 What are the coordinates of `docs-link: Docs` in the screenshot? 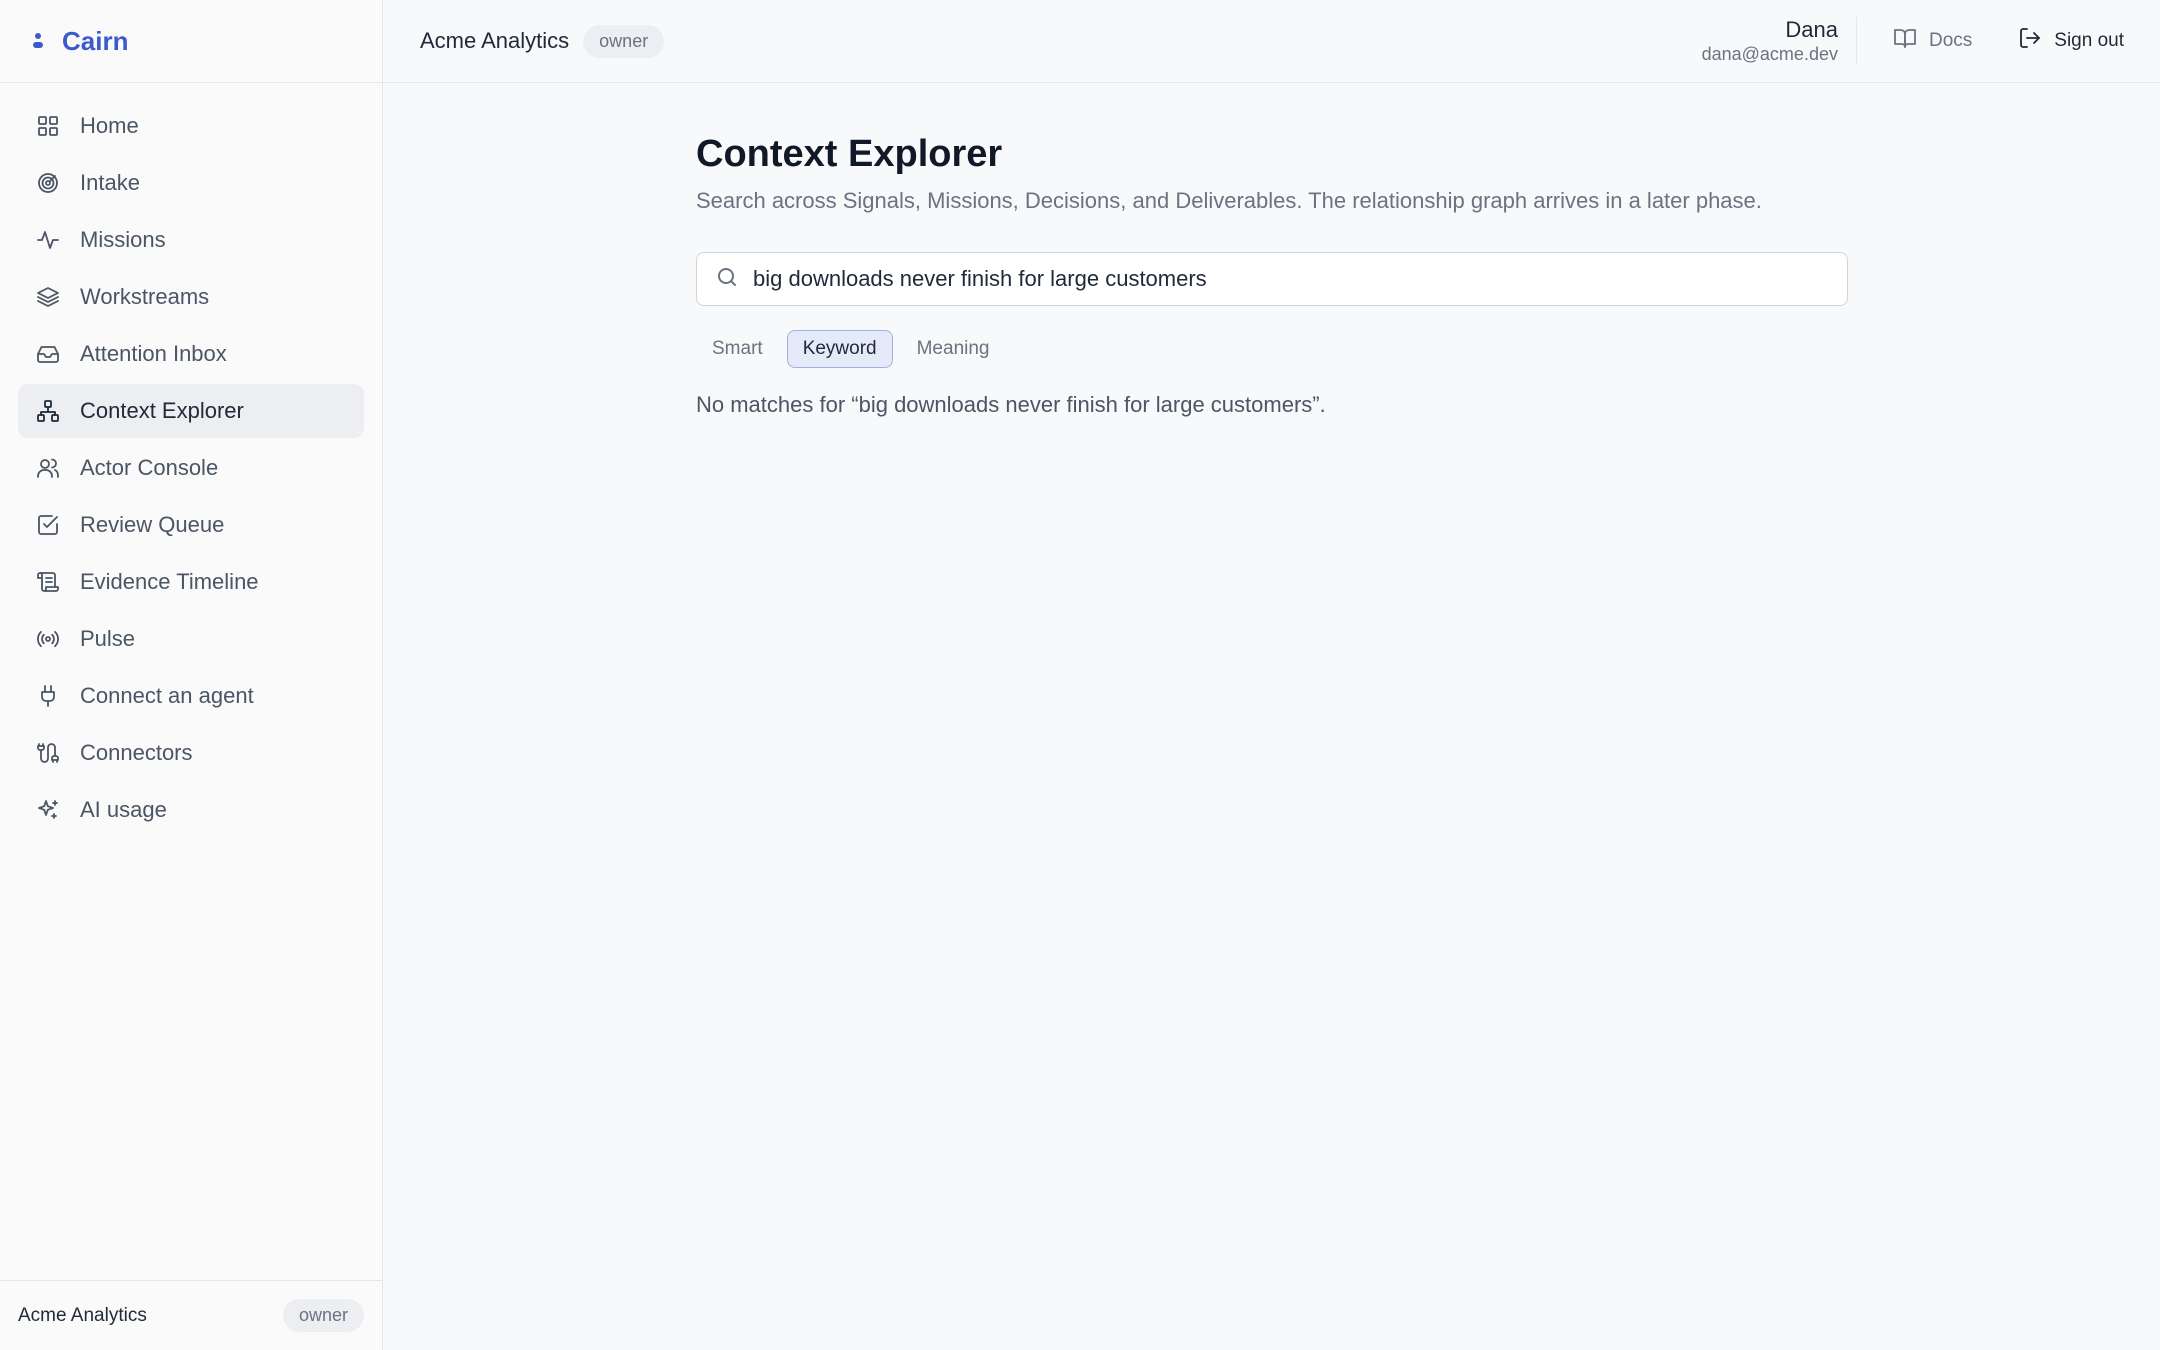 It's located at (1932, 41).